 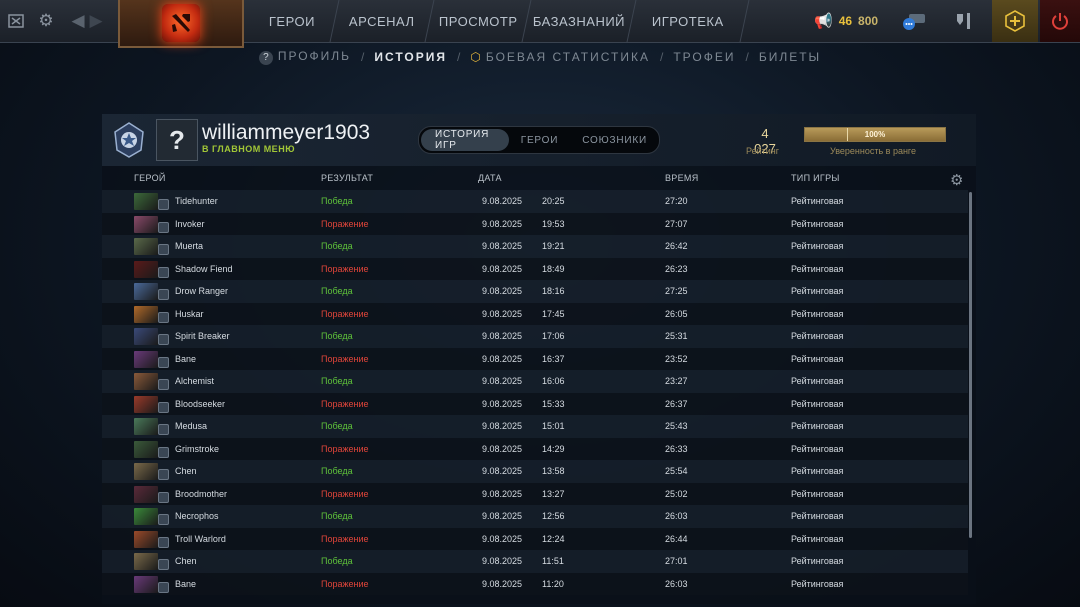 What do you see at coordinates (688, 21) in the screenshot?
I see `nav-arcade: ИГРОТЕКА` at bounding box center [688, 21].